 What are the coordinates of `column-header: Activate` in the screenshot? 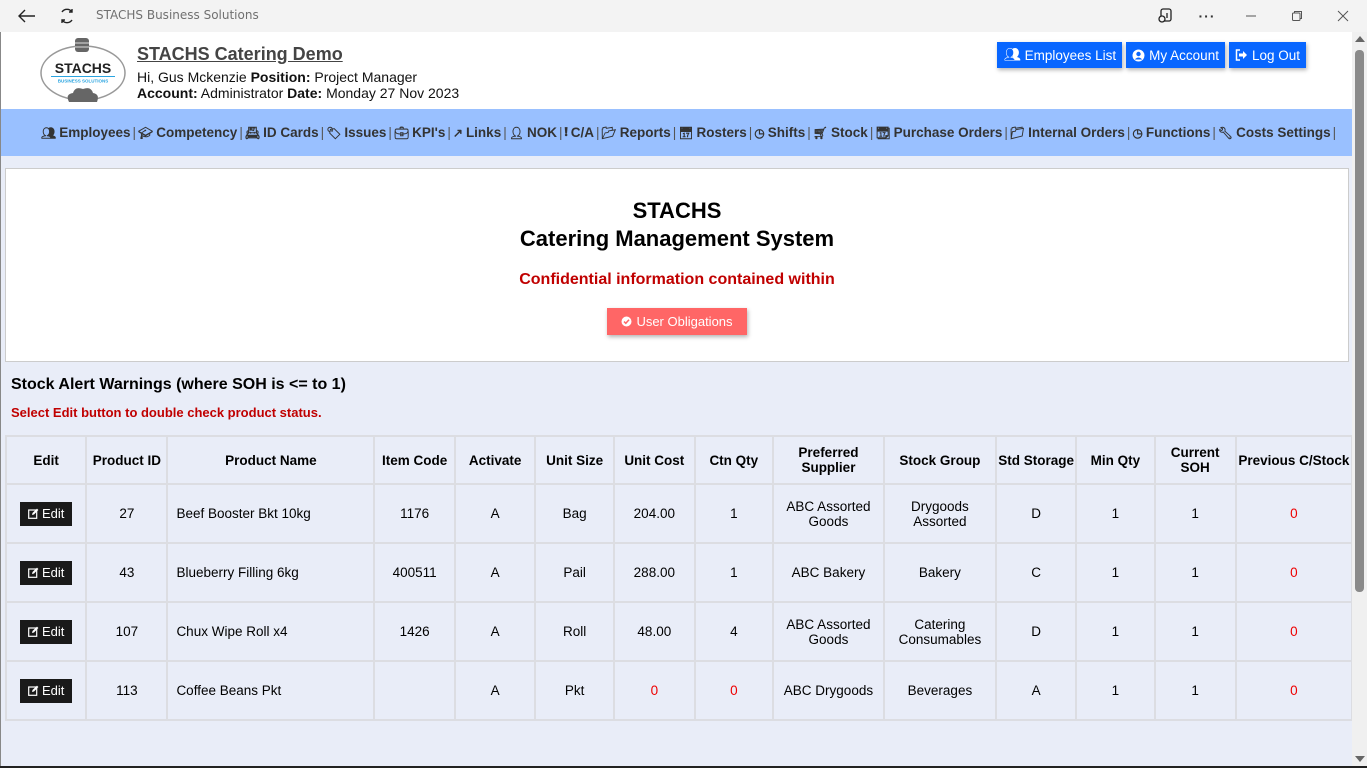 It's located at (495, 460).